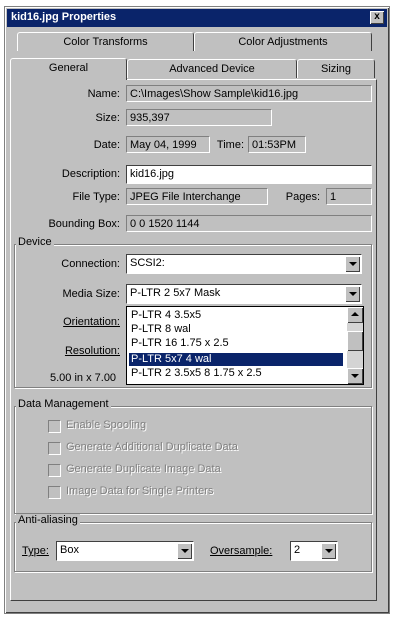 Image resolution: width=410 pixels, height=618 pixels. I want to click on list-item-selected: P-LTR 5x7 4 wal, so click(236, 359).